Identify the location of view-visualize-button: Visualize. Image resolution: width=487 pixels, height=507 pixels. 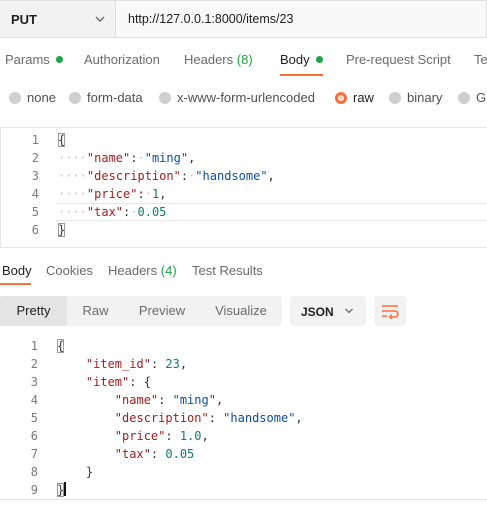
(241, 311).